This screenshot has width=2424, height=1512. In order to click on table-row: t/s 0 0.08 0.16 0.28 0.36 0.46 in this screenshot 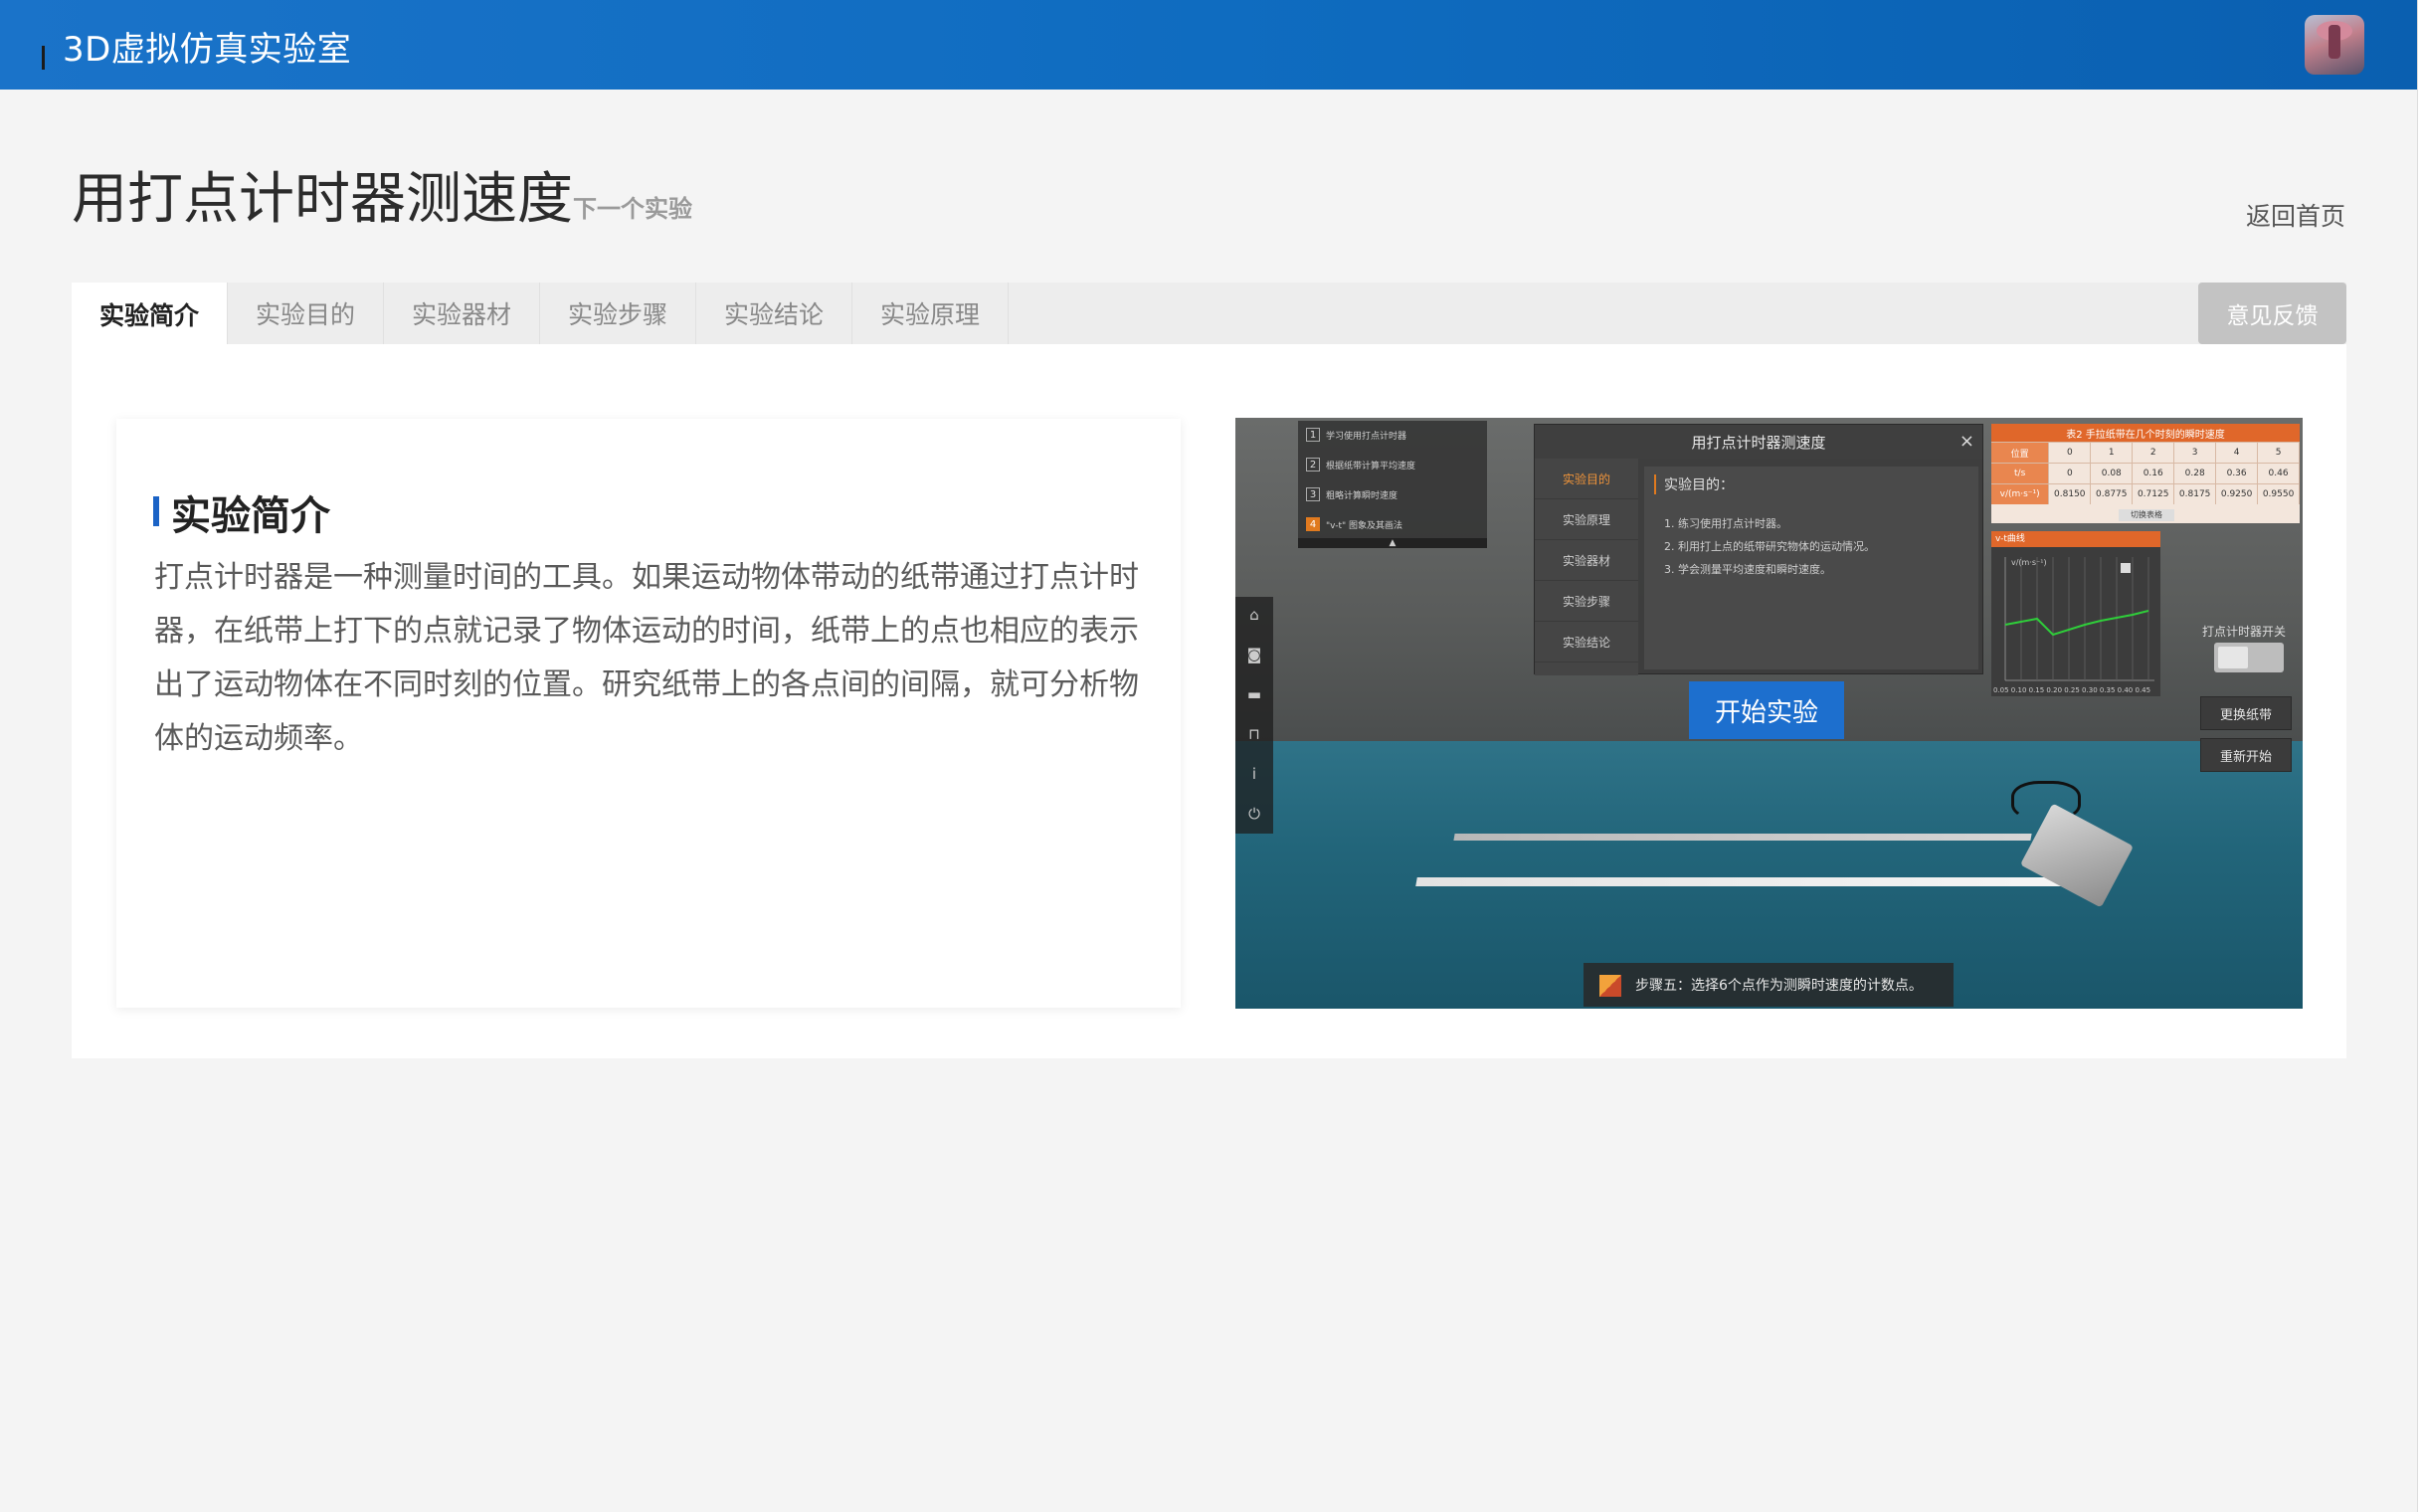, I will do `click(2146, 473)`.